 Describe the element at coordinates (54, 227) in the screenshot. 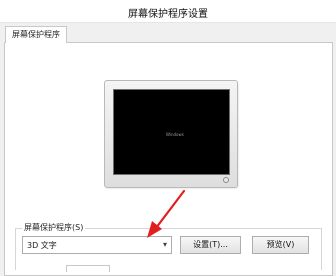

I see `screensaver-group-label: 屏幕保护程序(S)` at that location.